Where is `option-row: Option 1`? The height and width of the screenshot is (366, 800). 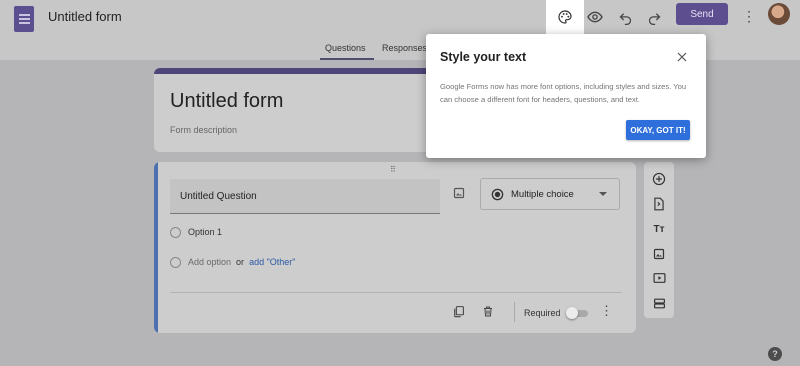 option-row: Option 1 is located at coordinates (196, 232).